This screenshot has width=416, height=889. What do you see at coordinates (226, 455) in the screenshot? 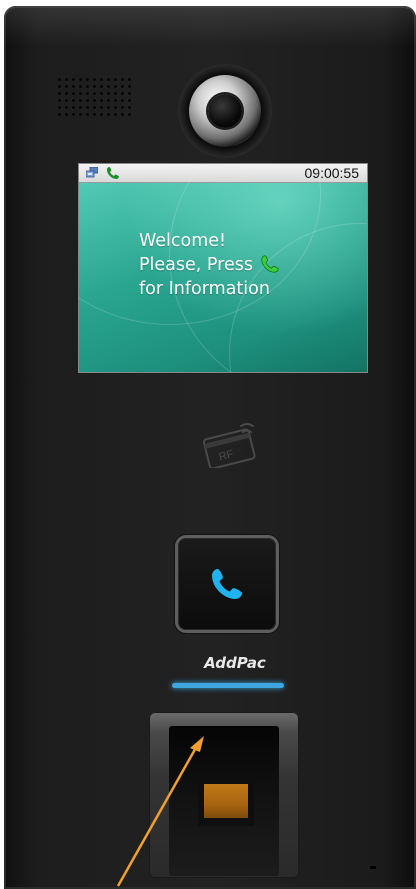
I see `rf-label: RF` at bounding box center [226, 455].